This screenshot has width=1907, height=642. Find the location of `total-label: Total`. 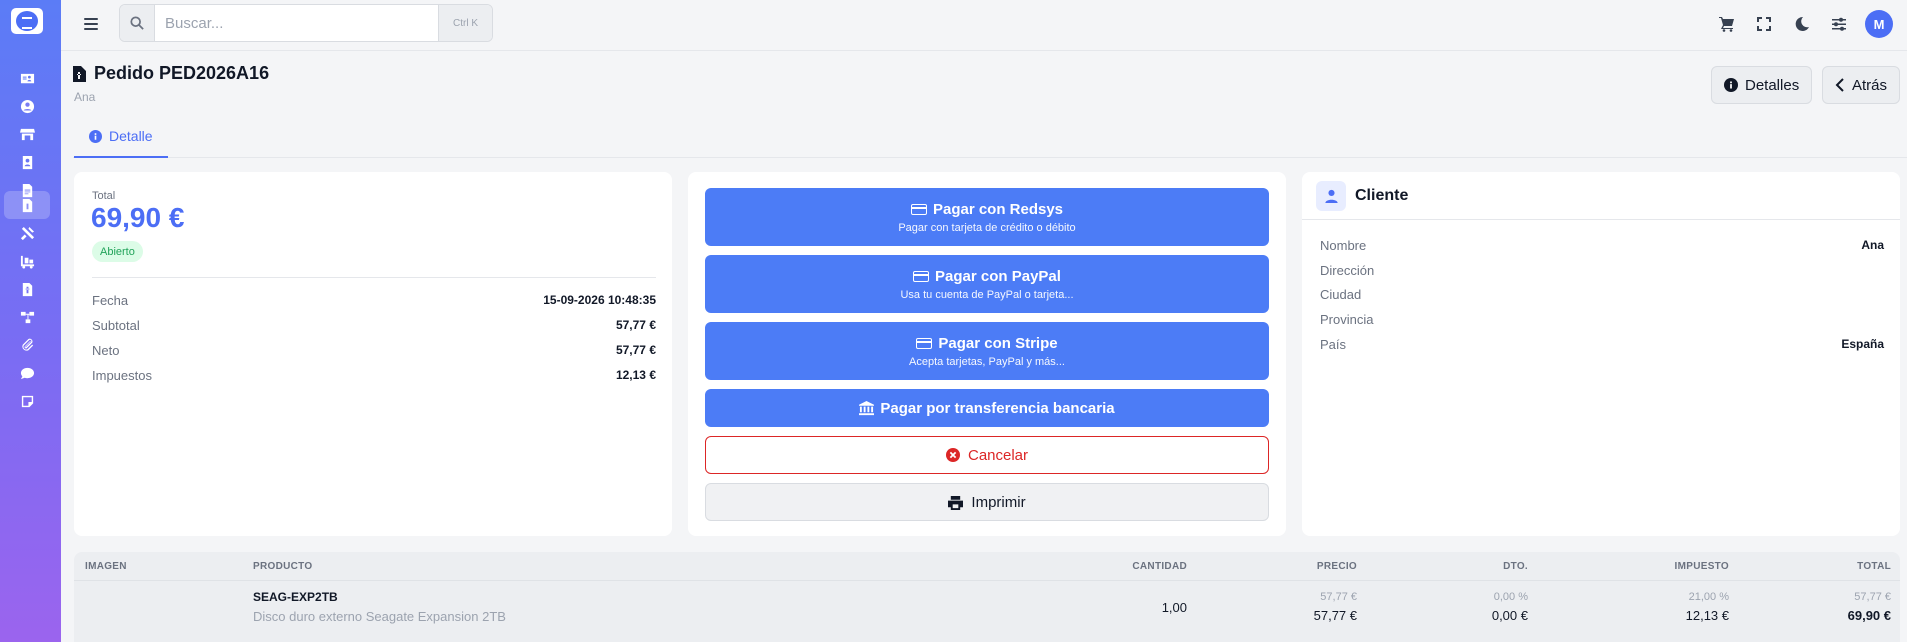

total-label: Total is located at coordinates (104, 196).